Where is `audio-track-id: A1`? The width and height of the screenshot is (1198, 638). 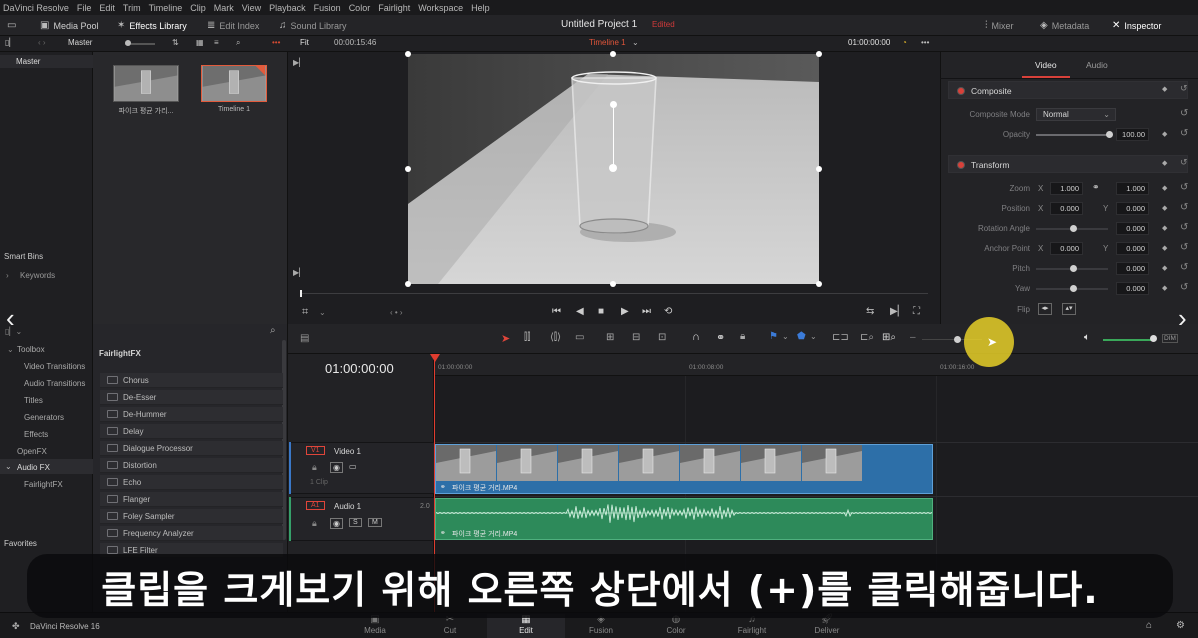
audio-track-id: A1 is located at coordinates (315, 505).